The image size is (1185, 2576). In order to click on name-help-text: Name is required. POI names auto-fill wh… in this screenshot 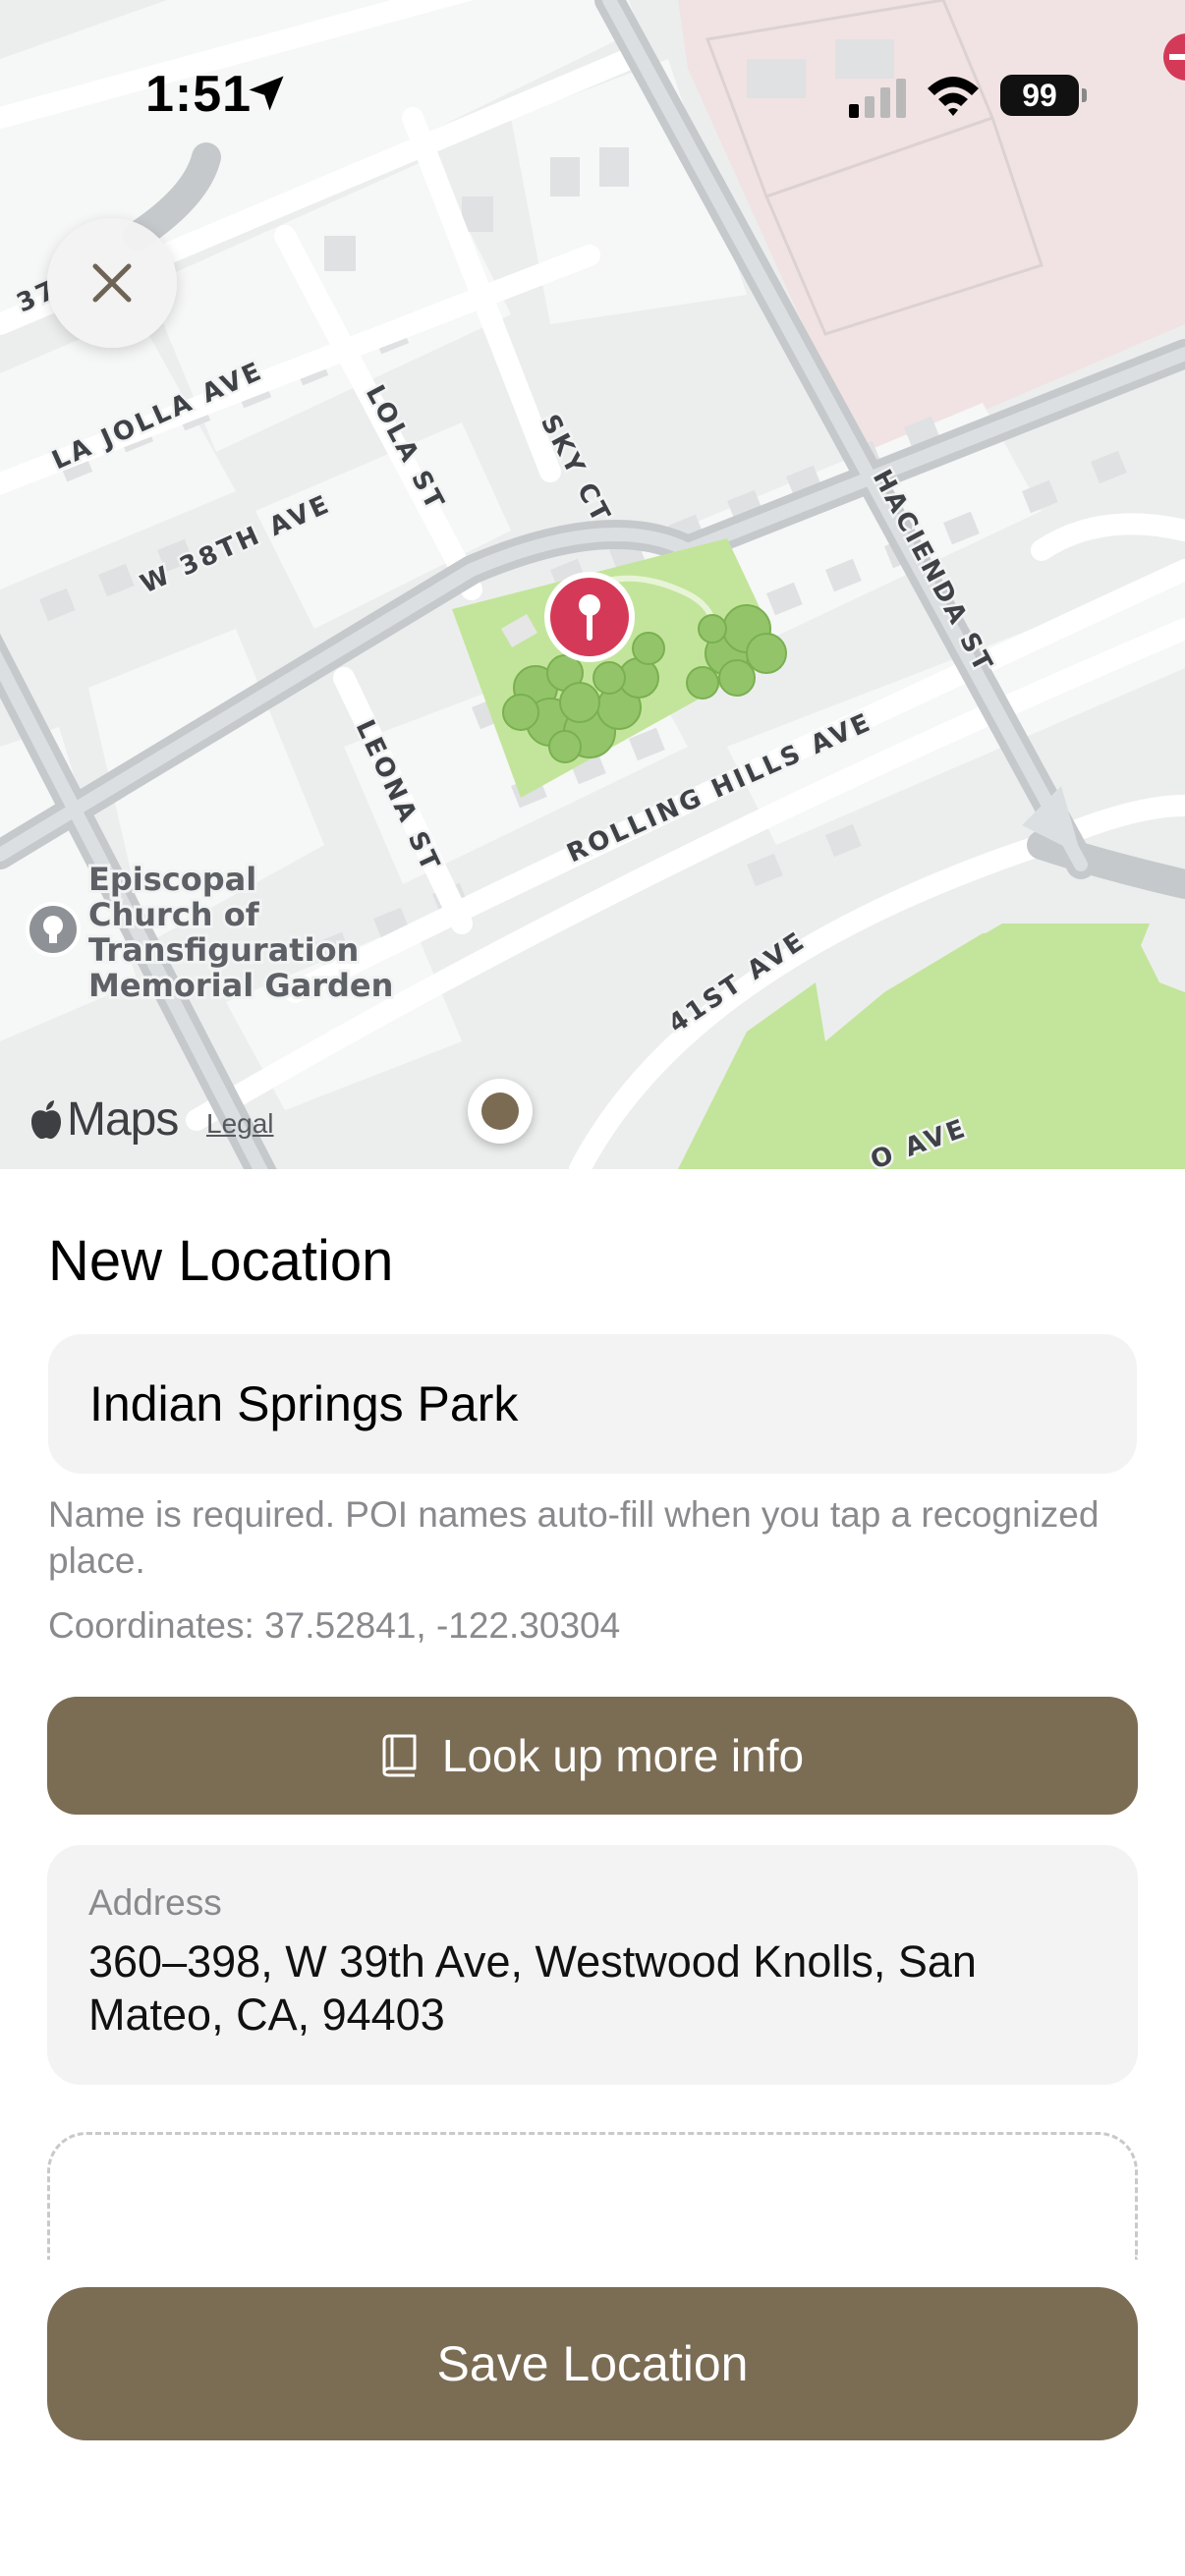, I will do `click(574, 1537)`.